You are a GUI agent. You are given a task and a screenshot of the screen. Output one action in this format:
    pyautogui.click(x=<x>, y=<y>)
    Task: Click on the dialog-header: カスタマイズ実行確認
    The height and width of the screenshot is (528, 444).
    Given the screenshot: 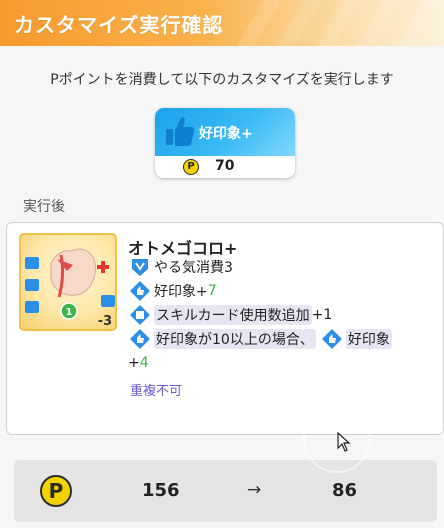 What is the action you would take?
    pyautogui.click(x=222, y=23)
    